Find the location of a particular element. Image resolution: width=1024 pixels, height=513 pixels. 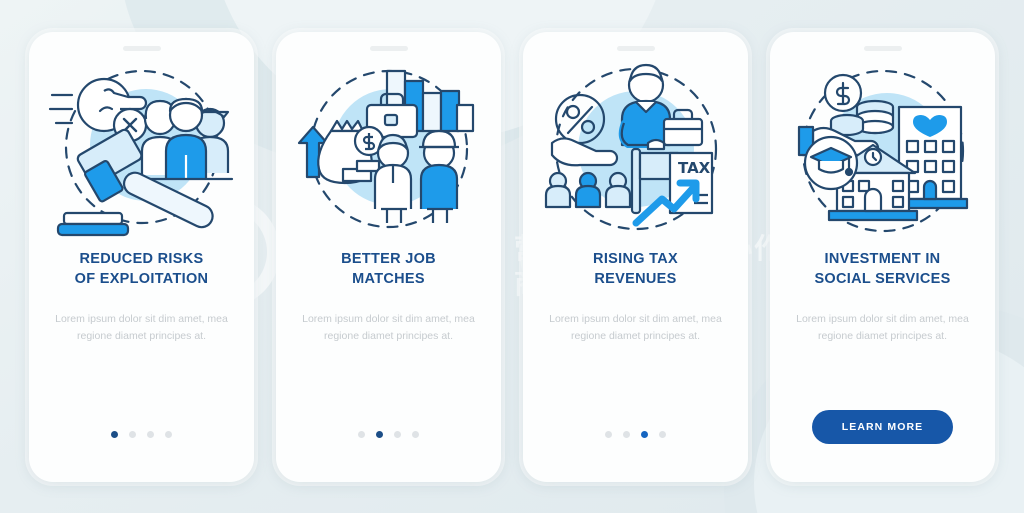

briefcase-chart-workers-illustration is located at coordinates (389, 152).